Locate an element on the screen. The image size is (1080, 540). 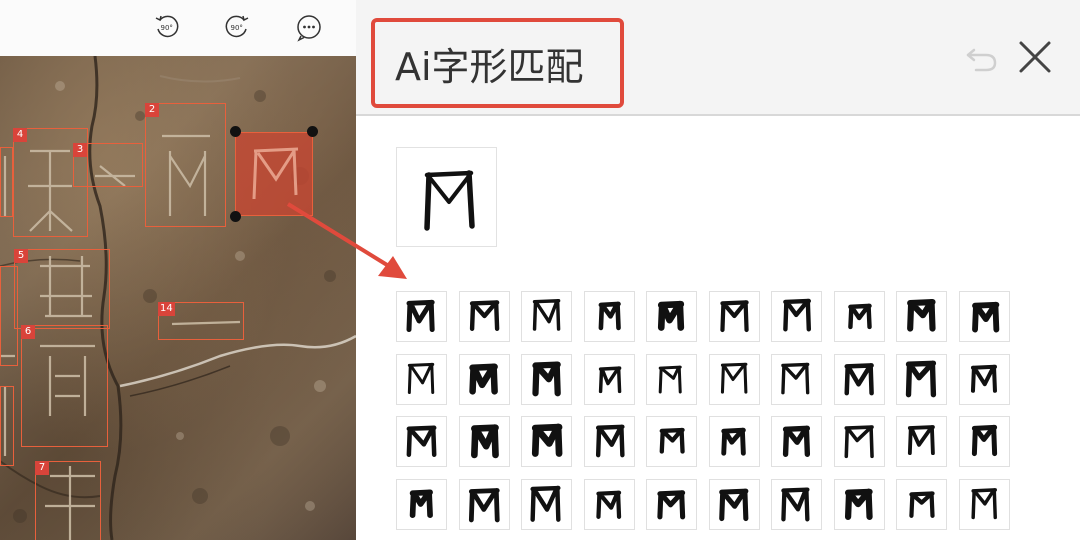
region-box-6: 6 is located at coordinates (64, 386).